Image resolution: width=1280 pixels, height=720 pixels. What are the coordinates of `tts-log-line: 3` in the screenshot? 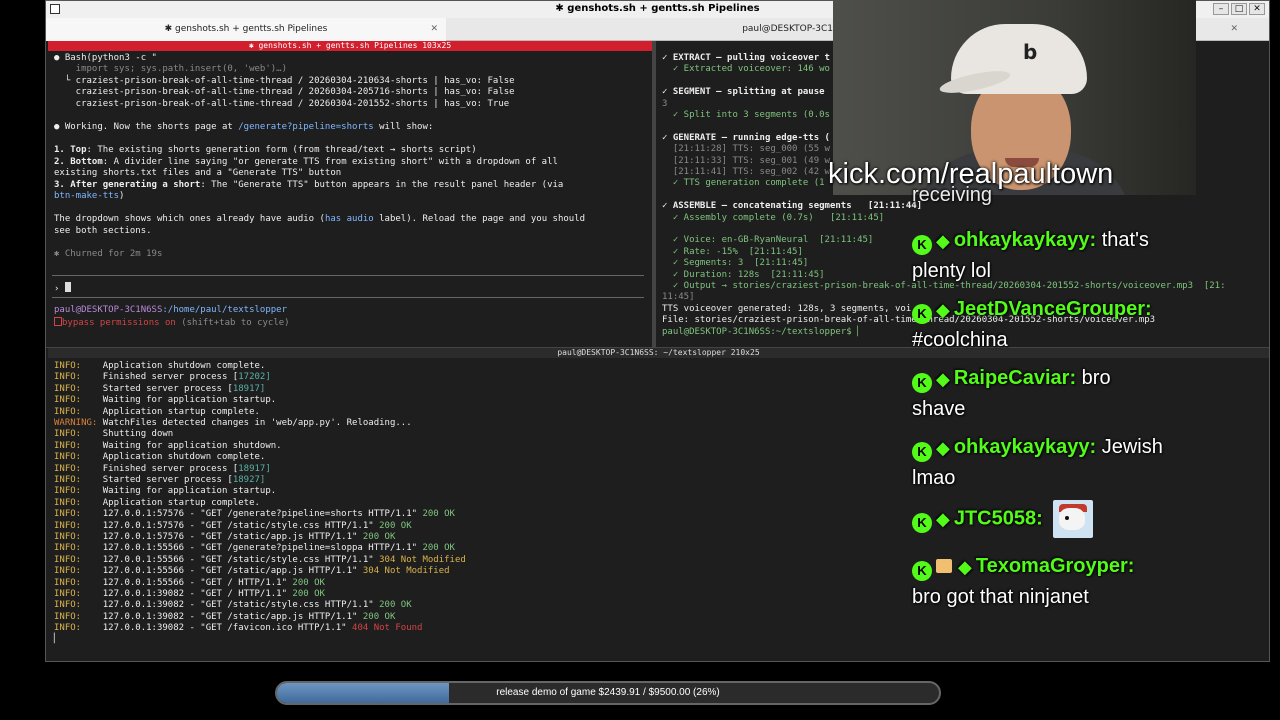 It's located at (665, 103).